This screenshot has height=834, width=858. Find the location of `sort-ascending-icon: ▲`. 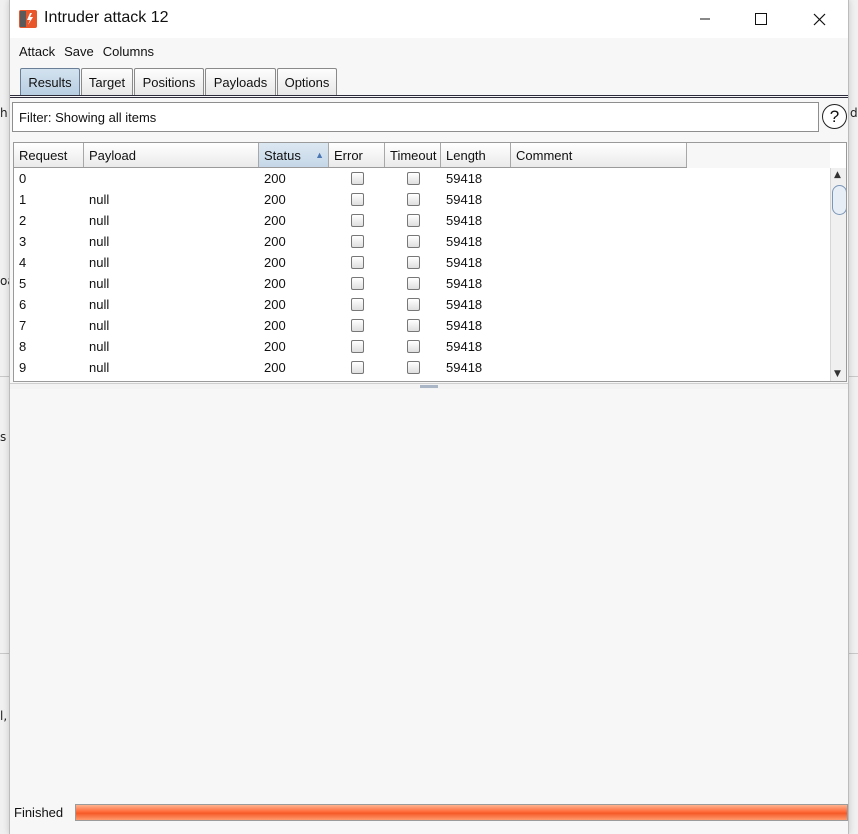

sort-ascending-icon: ▲ is located at coordinates (319, 155).